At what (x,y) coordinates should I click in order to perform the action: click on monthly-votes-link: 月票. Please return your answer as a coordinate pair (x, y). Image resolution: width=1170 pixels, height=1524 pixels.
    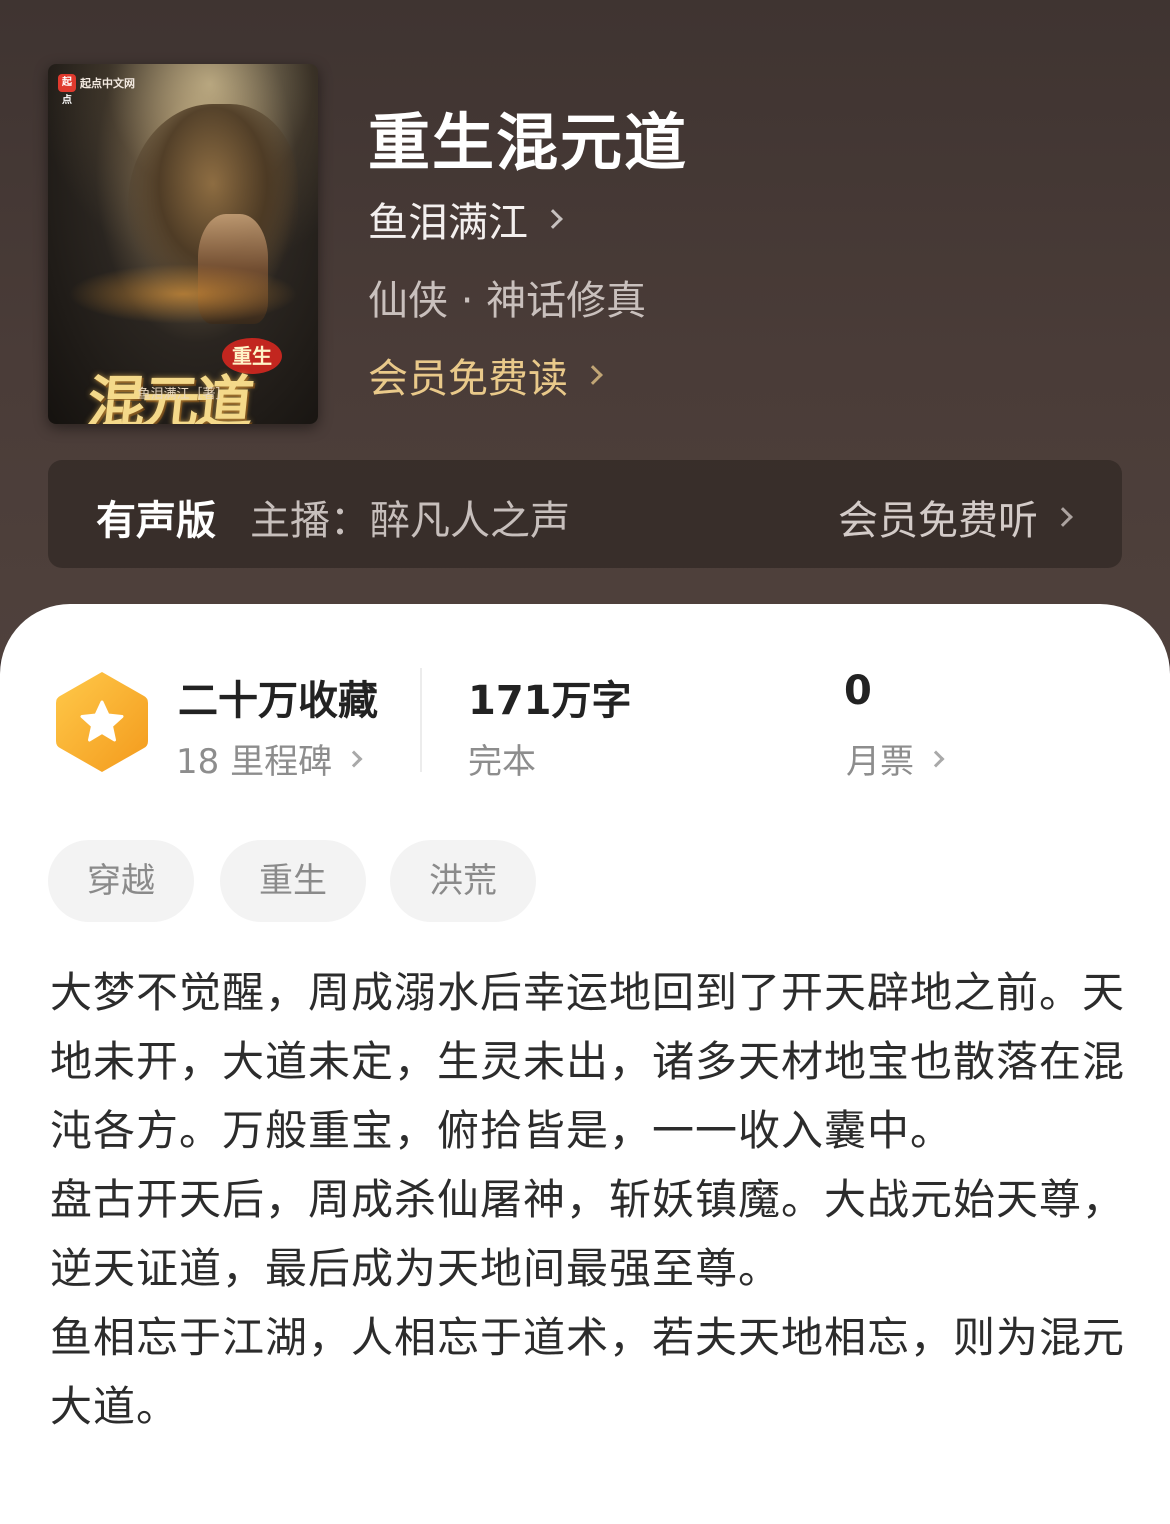
    Looking at the image, I should click on (895, 758).